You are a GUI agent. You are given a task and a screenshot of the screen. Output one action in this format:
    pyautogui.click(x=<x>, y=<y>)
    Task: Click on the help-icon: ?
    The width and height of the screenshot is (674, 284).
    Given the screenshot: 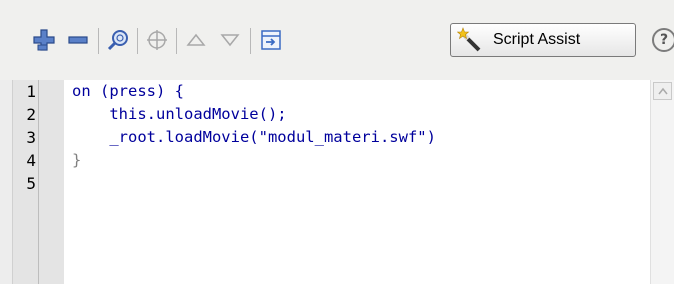 What is the action you would take?
    pyautogui.click(x=663, y=40)
    